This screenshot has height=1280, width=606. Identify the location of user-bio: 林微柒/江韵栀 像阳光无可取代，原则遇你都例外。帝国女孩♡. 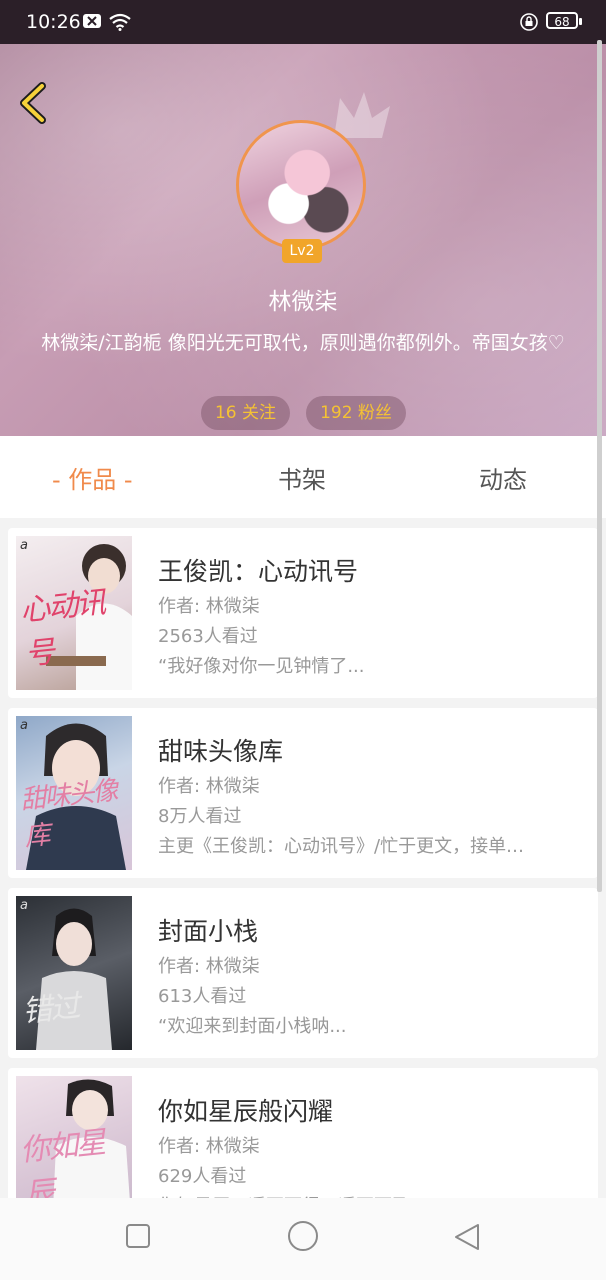
(303, 343).